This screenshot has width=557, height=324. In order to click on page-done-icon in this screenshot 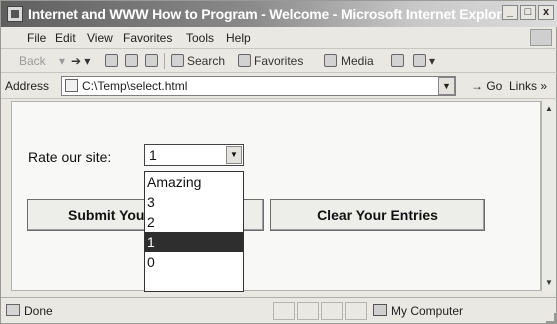, I will do `click(13, 310)`.